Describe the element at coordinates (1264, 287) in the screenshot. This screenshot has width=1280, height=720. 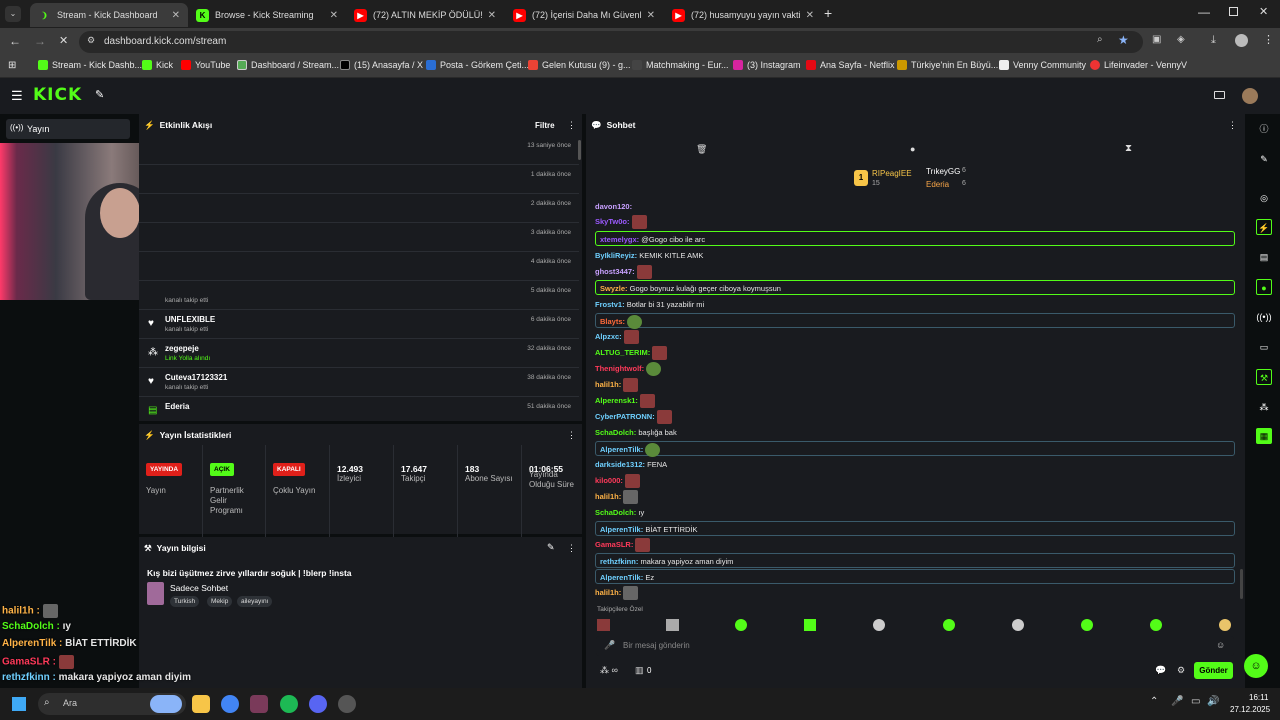
I see `chat-tool-icon: ●` at that location.